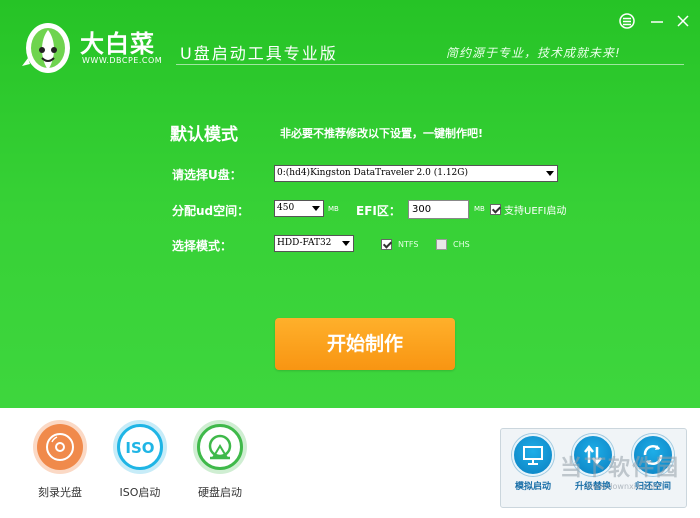 This screenshot has width=700, height=518. What do you see at coordinates (46, 48) in the screenshot?
I see `cabbage-logo-icon` at bounding box center [46, 48].